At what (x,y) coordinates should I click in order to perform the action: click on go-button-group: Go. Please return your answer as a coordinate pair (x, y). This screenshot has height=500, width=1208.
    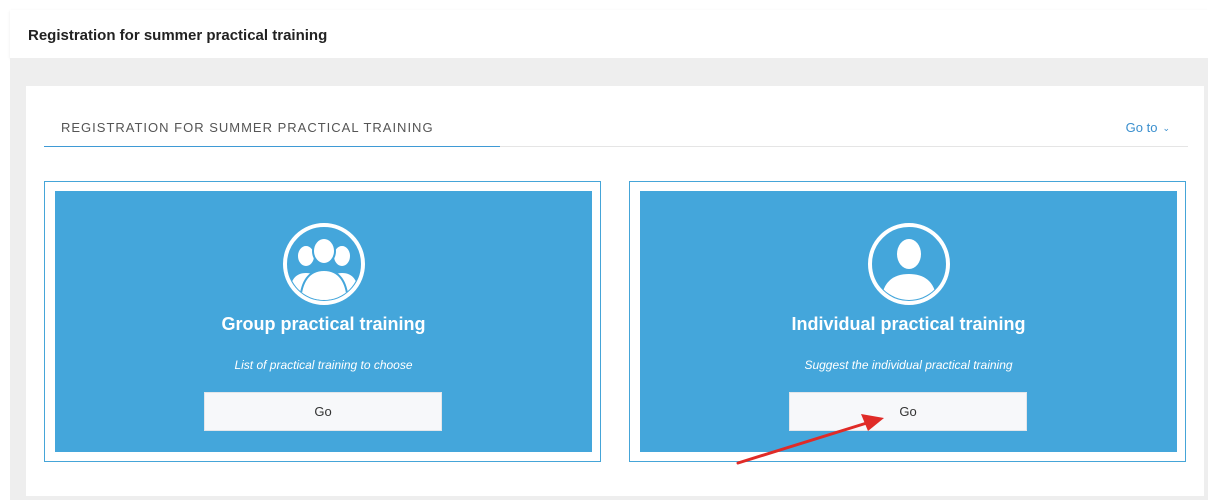
    Looking at the image, I should click on (323, 411).